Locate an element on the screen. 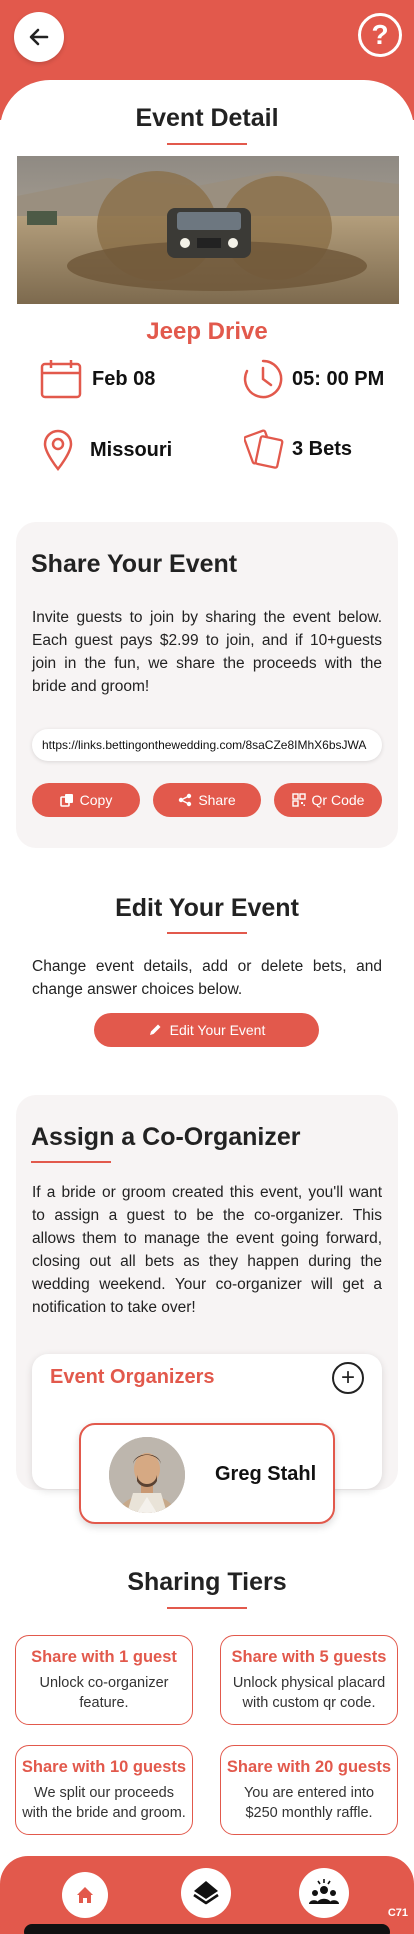 The height and width of the screenshot is (1934, 414). layers-icon is located at coordinates (206, 1893).